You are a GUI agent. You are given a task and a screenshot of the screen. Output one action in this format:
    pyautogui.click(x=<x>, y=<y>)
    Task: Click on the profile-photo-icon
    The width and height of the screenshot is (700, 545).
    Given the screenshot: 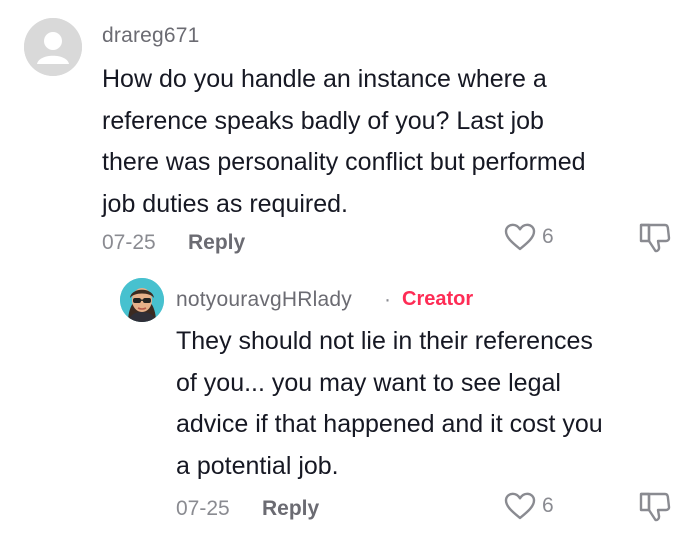 What is the action you would take?
    pyautogui.click(x=142, y=300)
    